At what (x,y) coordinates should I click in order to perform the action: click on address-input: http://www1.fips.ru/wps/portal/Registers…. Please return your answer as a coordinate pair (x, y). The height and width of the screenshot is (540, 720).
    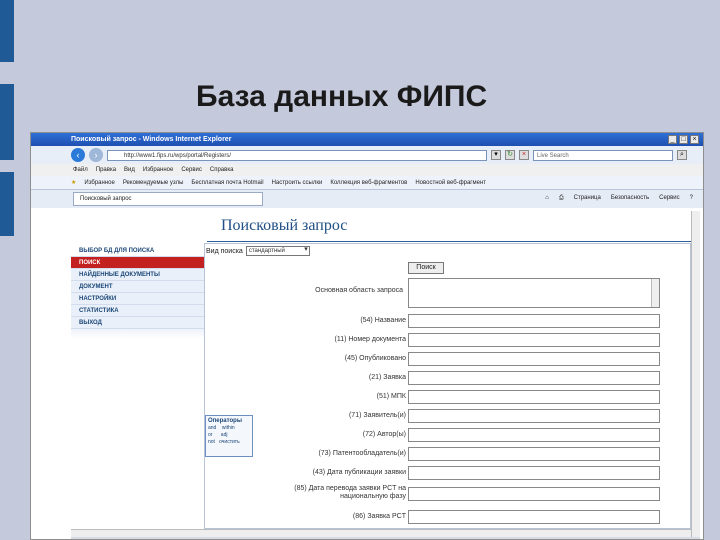
    Looking at the image, I should click on (297, 155).